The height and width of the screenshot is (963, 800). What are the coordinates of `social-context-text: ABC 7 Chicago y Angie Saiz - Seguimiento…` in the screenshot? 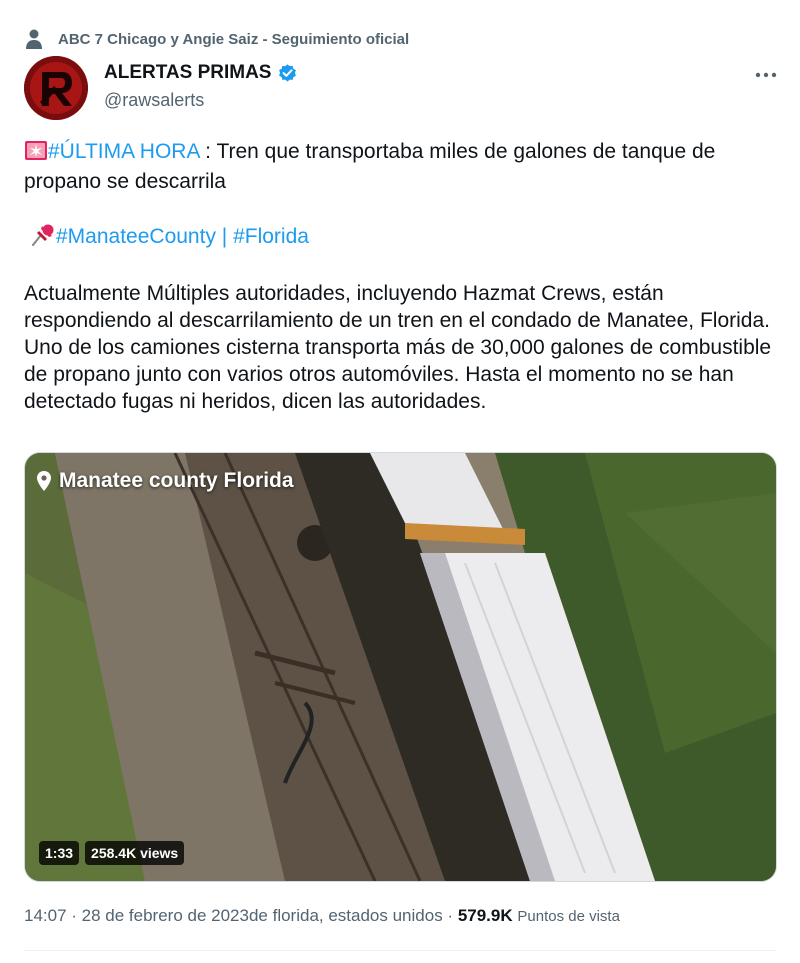 It's located at (234, 39).